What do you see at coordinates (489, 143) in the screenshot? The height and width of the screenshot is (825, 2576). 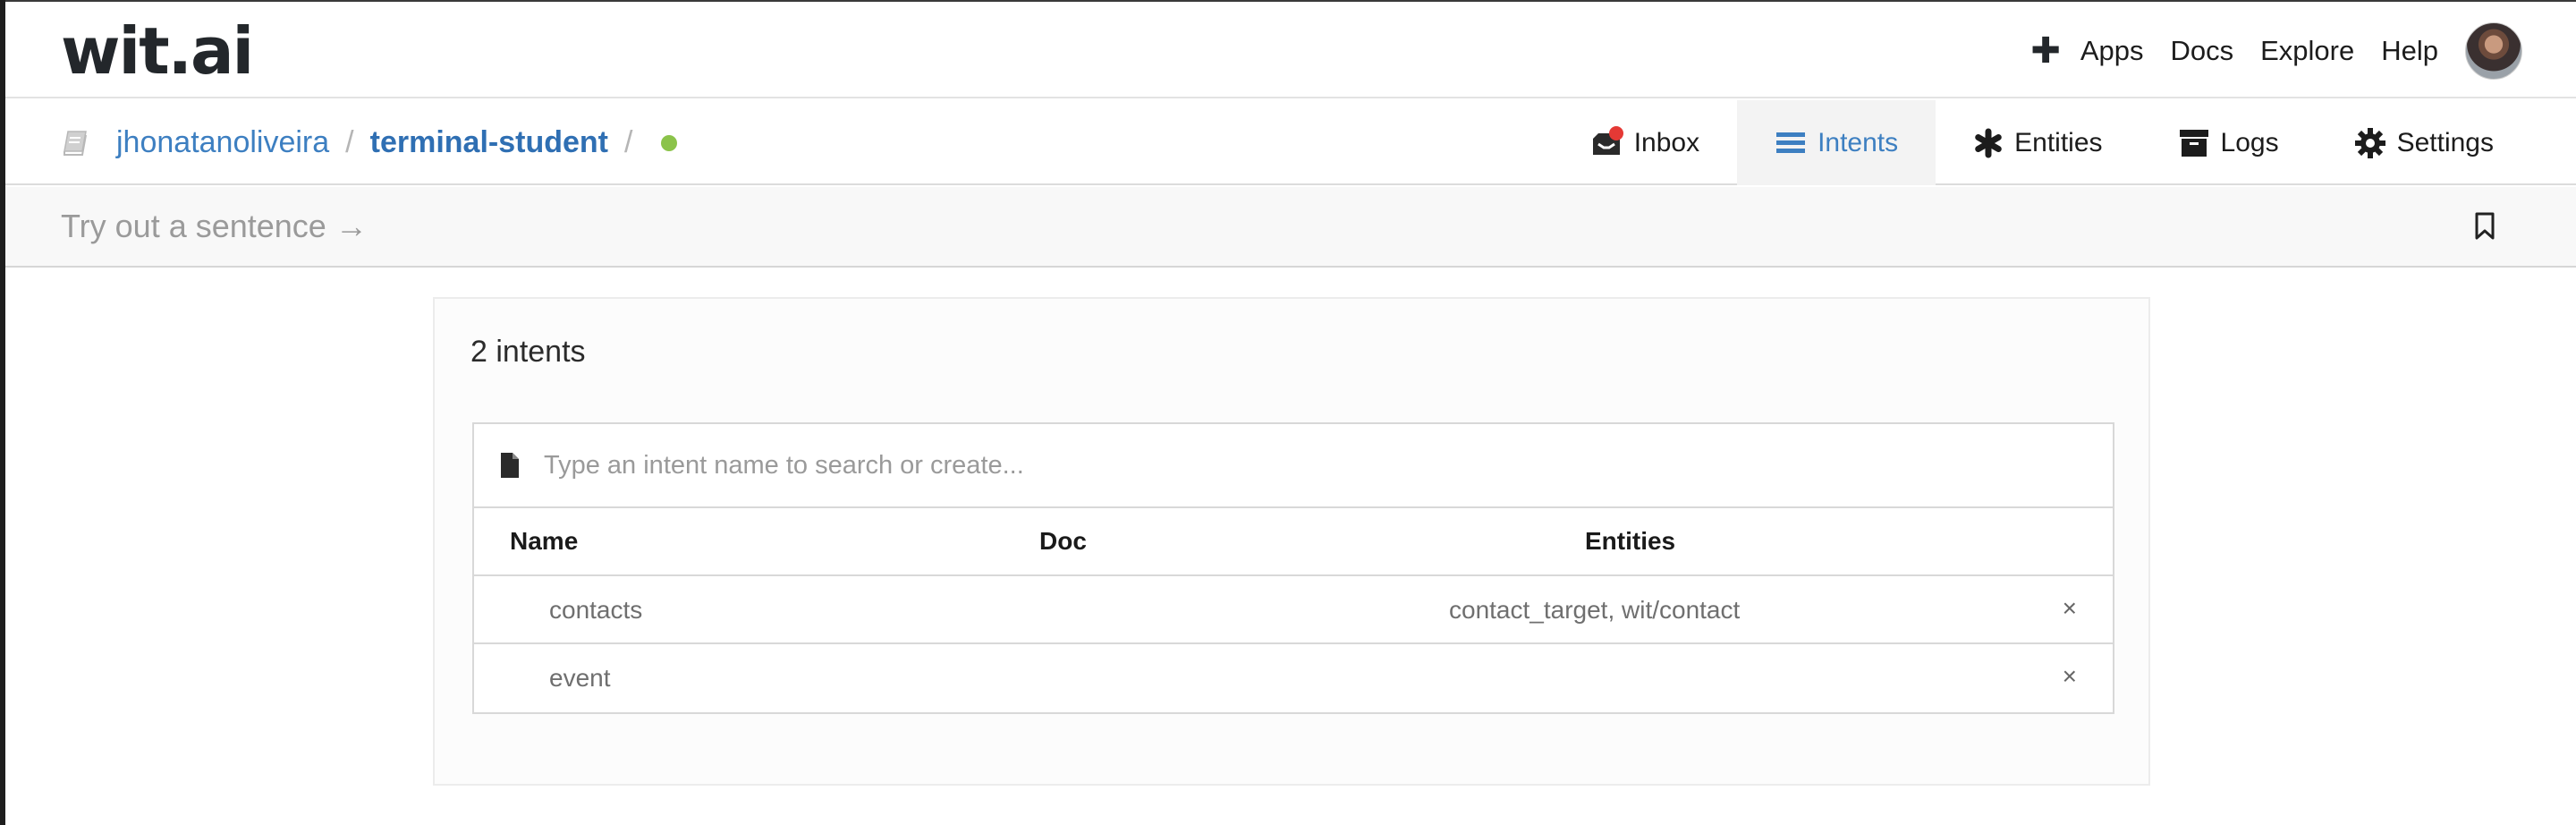 I see `breadcrumb-app-link: terminal-student` at bounding box center [489, 143].